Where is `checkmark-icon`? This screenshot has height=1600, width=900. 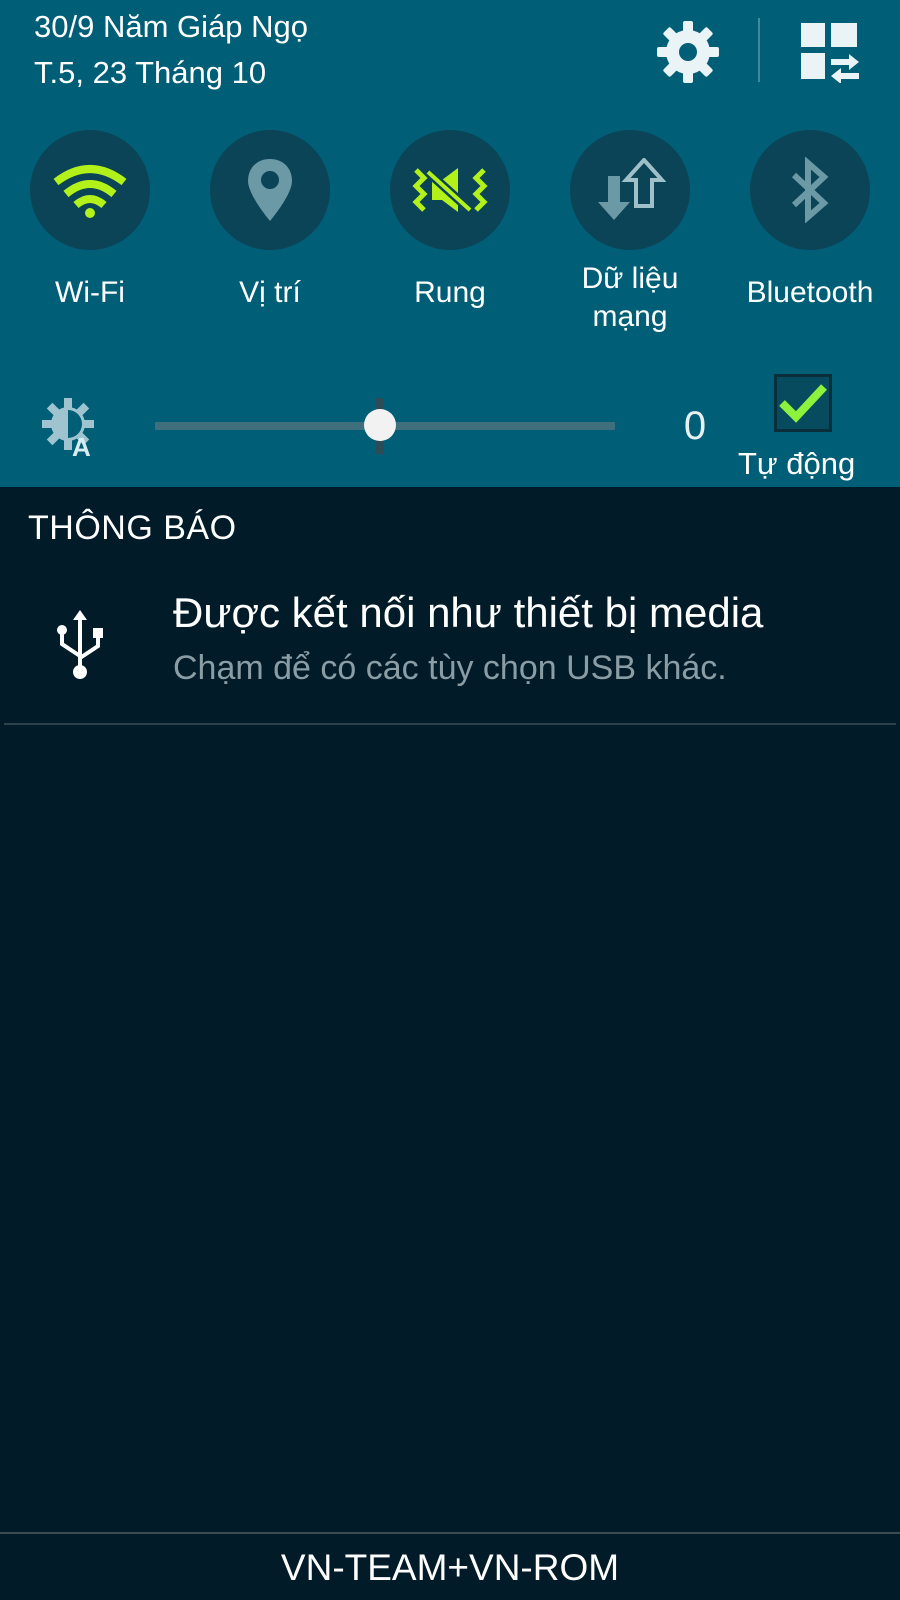 checkmark-icon is located at coordinates (803, 403).